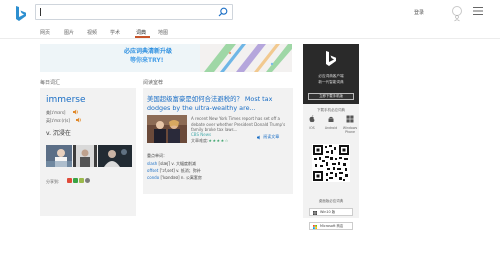  What do you see at coordinates (69, 180) in the screenshot?
I see `weibo-icon` at bounding box center [69, 180].